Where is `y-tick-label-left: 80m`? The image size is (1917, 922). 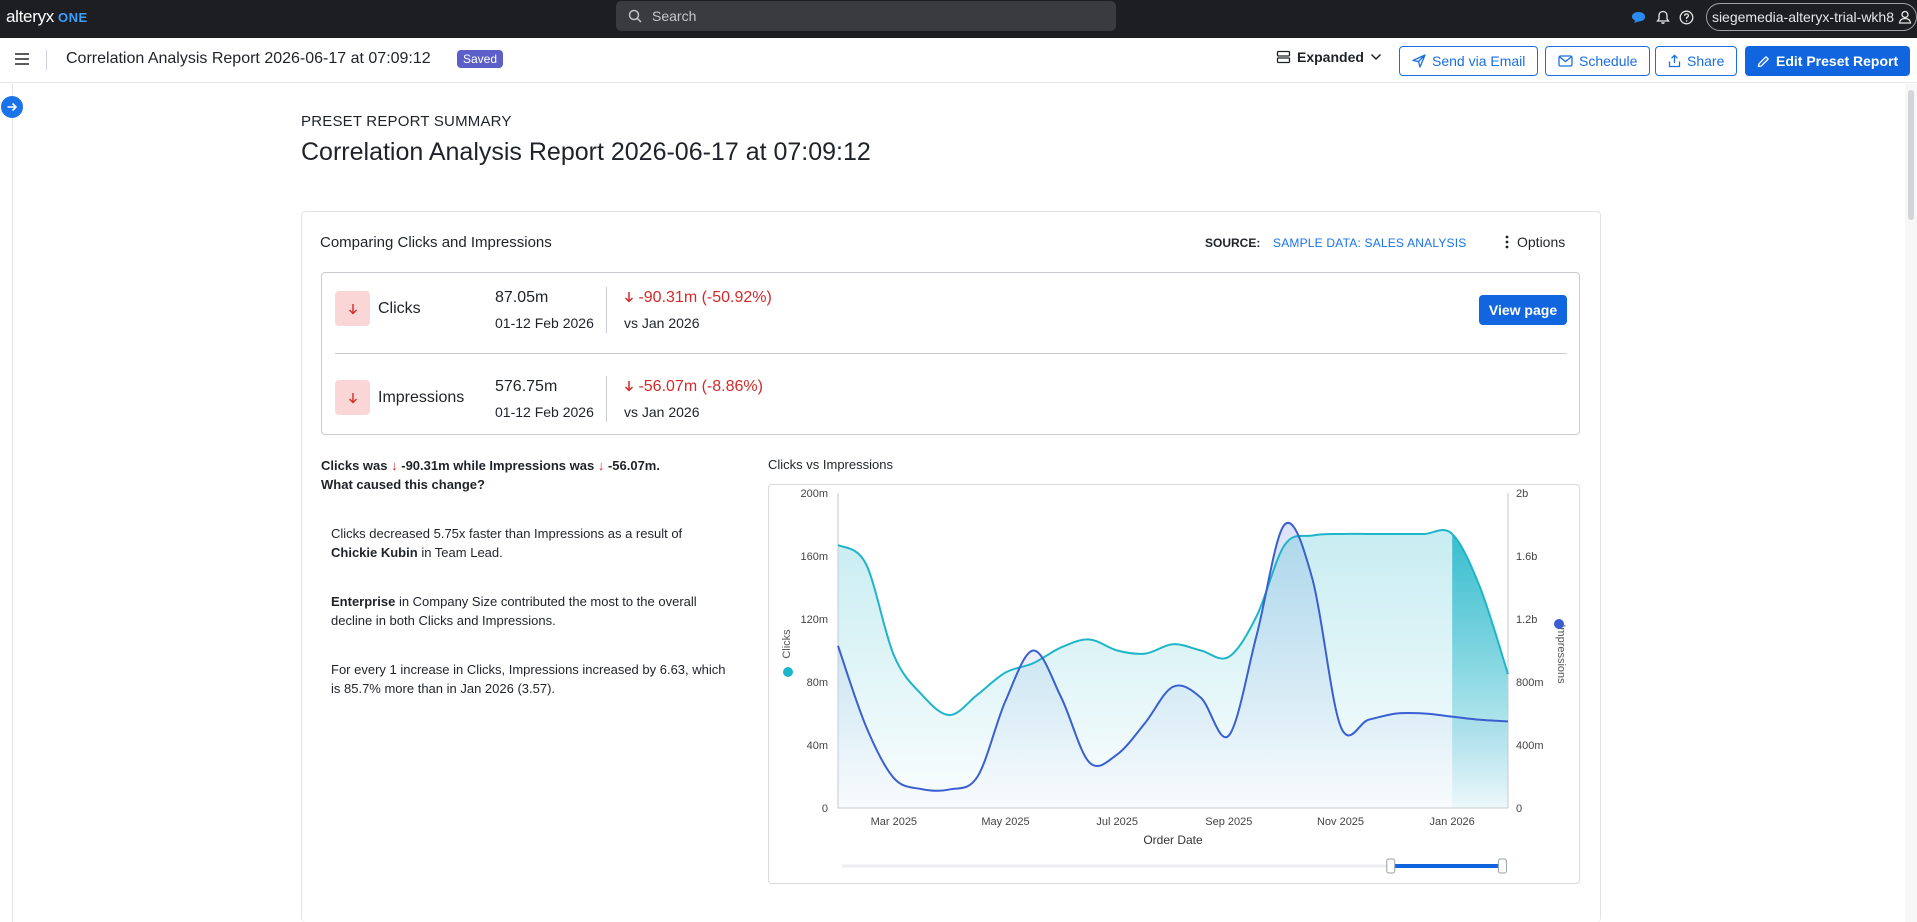
y-tick-label-left: 80m is located at coordinates (817, 683).